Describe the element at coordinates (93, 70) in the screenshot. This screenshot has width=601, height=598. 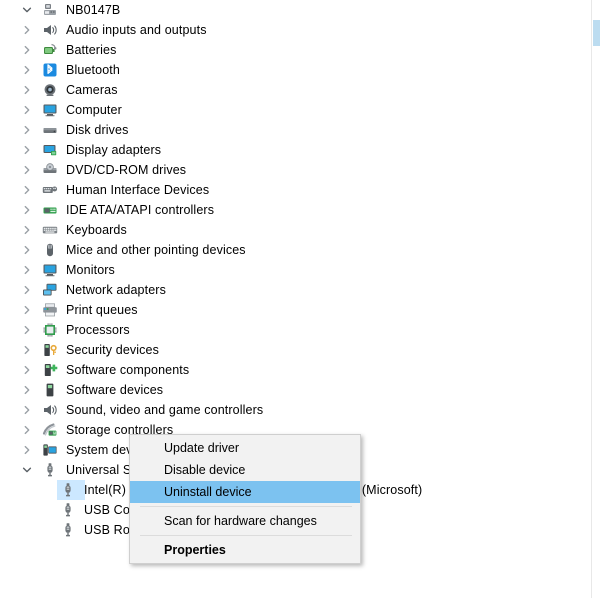
I see `tree-row-label: Bluetooth` at that location.